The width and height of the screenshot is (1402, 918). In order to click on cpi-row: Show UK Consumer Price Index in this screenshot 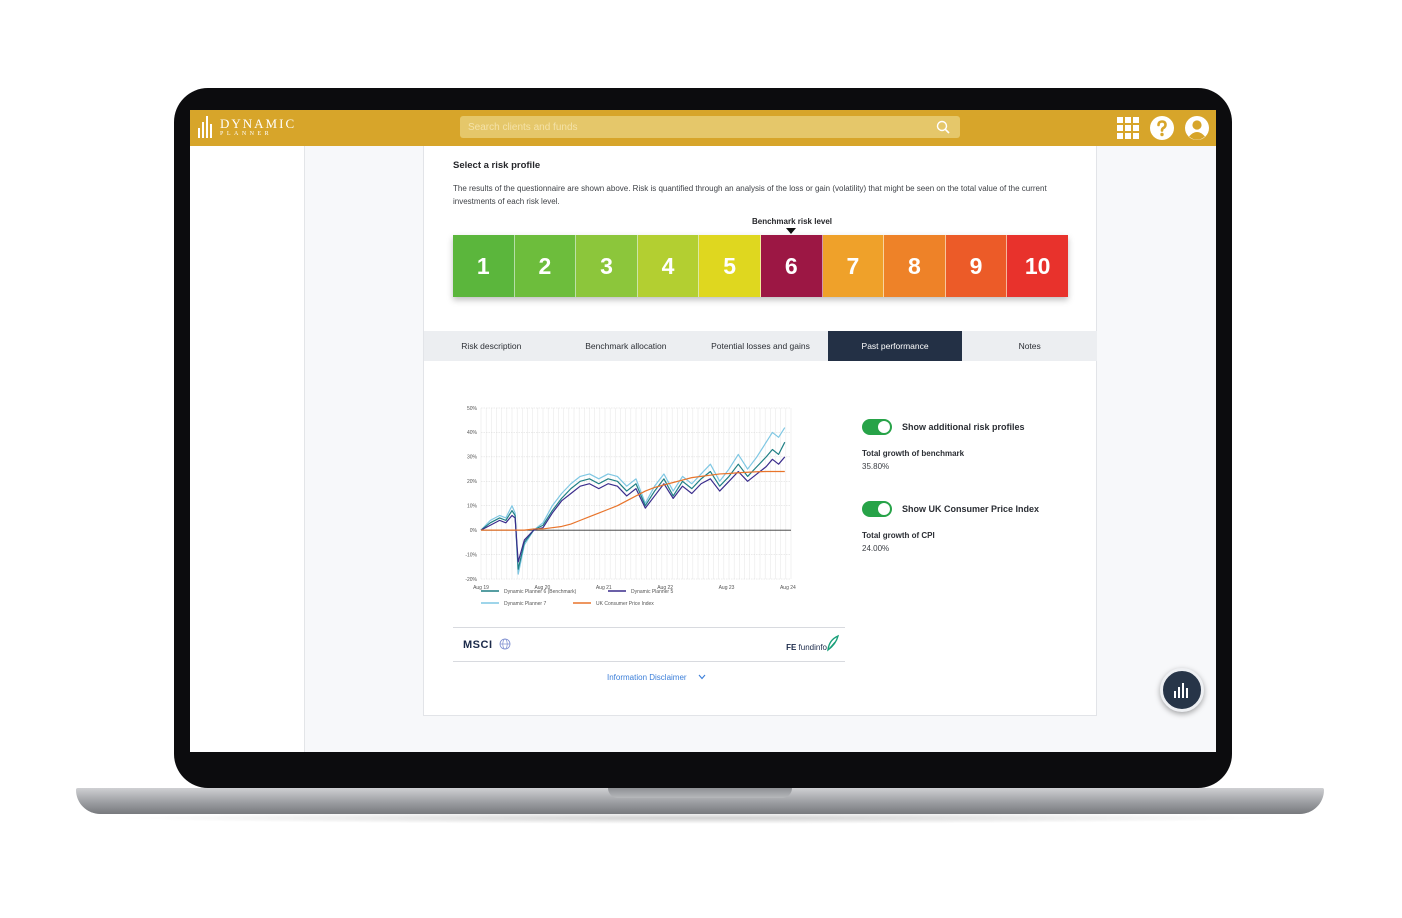, I will do `click(950, 509)`.